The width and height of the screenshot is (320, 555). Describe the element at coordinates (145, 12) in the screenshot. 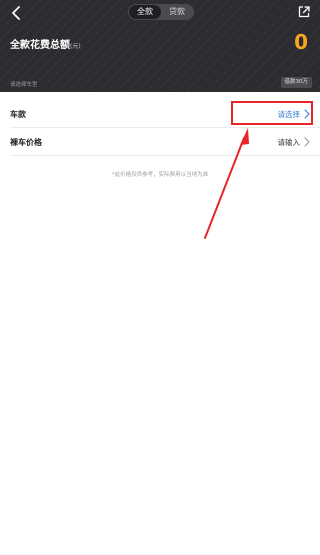

I see `tab-full-payment: 全款` at that location.